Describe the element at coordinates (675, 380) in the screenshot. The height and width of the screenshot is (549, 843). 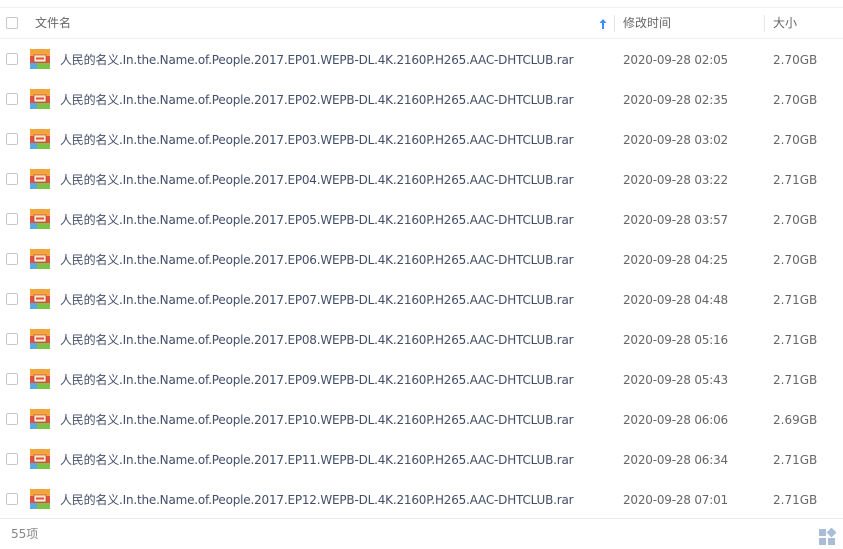
I see `file-modified-time: 2020-09-28 05:43` at that location.